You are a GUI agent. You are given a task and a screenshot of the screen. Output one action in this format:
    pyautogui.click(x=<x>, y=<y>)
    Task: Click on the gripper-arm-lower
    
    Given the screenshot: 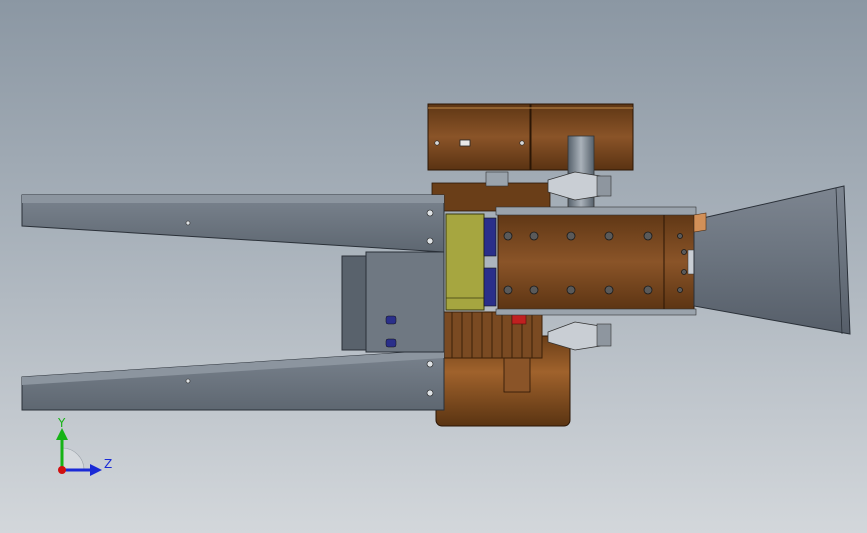 What is the action you would take?
    pyautogui.click(x=233, y=380)
    